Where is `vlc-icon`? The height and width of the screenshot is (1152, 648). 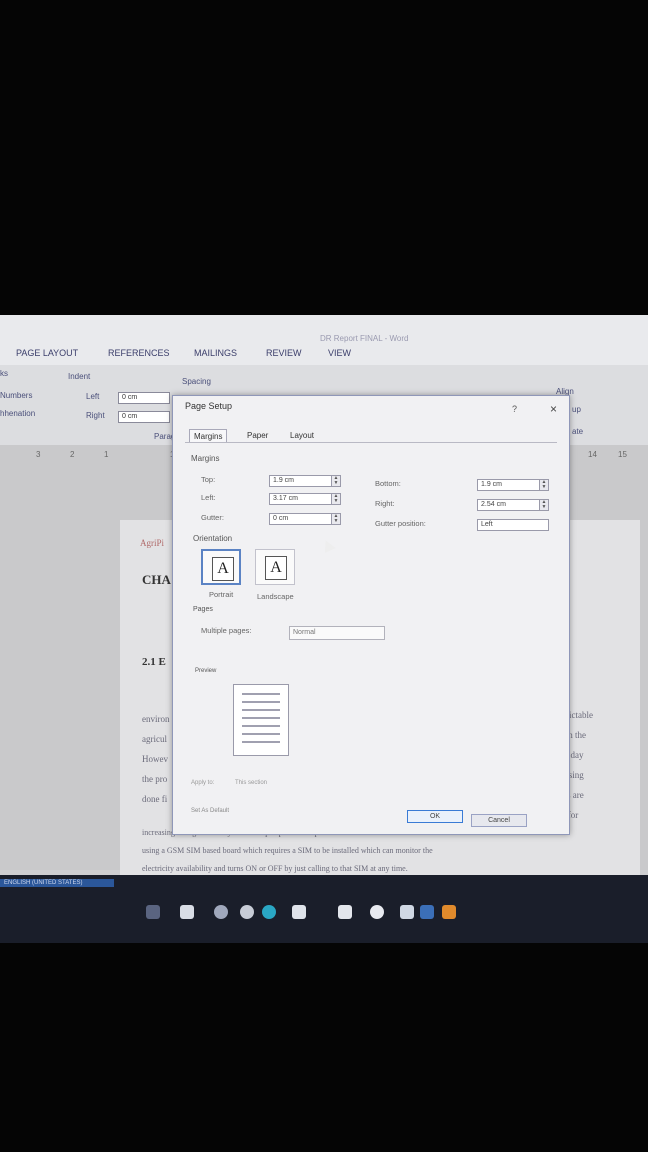
vlc-icon is located at coordinates (449, 912).